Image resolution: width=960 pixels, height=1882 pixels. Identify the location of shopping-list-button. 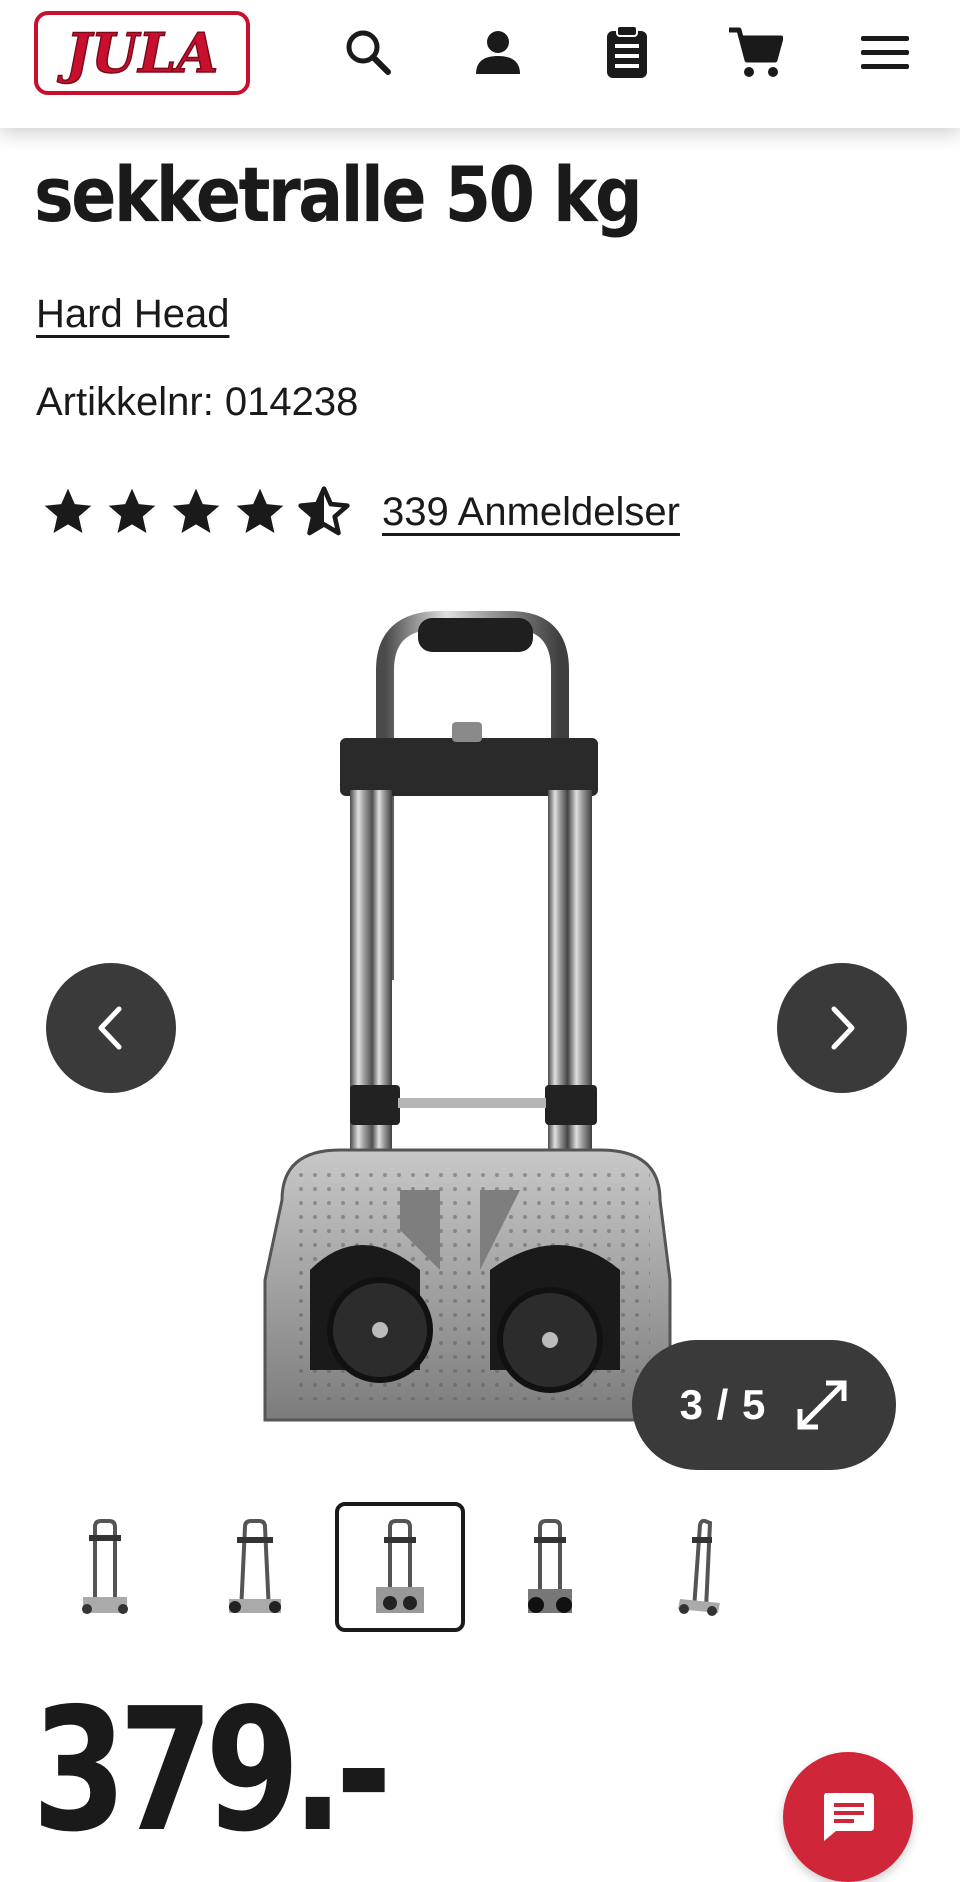
(627, 52).